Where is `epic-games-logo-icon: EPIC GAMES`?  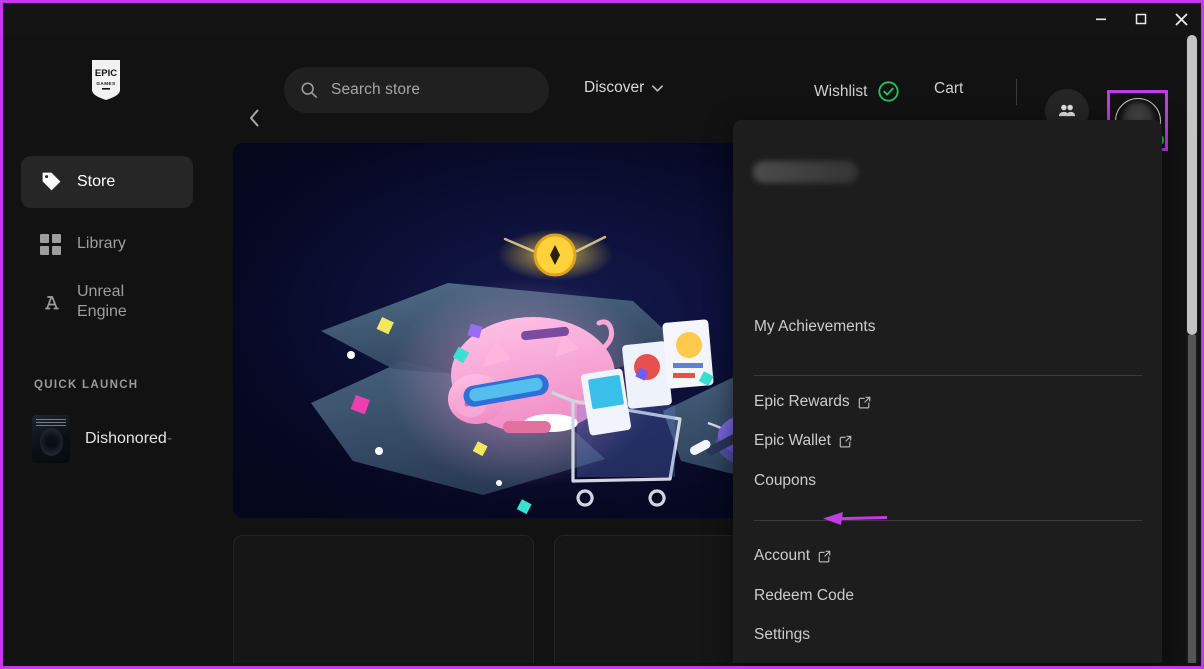
epic-games-logo-icon: EPIC GAMES is located at coordinates (106, 80).